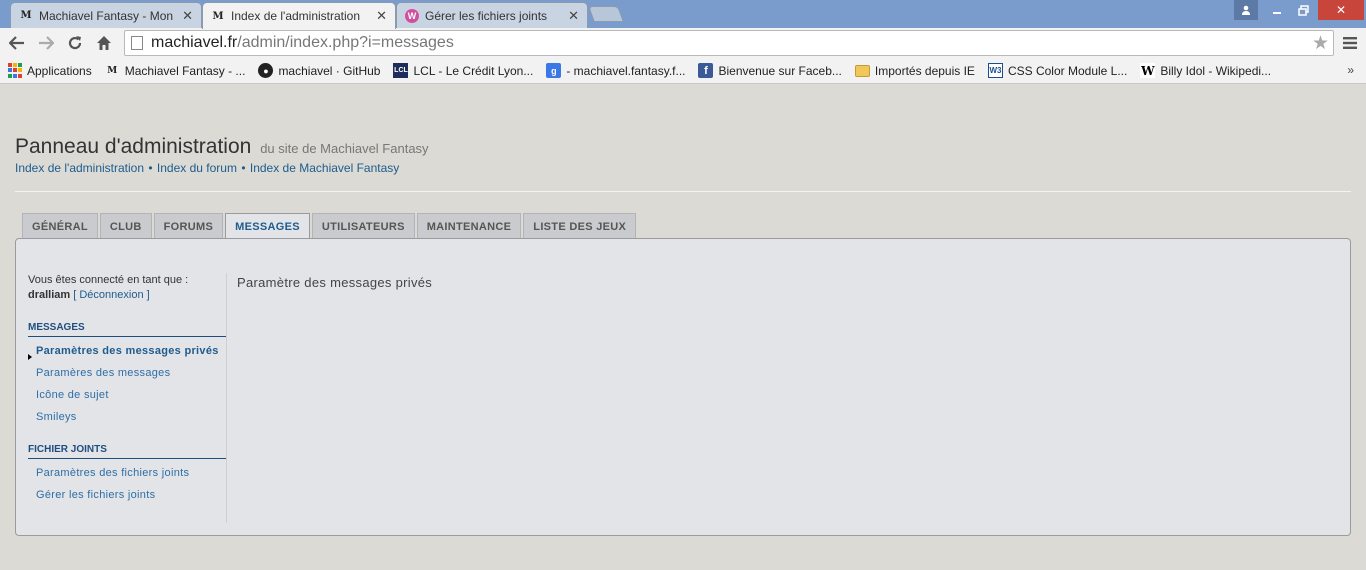 This screenshot has height=570, width=1366. What do you see at coordinates (127, 329) in the screenshot?
I see `sidebar-section-messages: MESSAGES` at bounding box center [127, 329].